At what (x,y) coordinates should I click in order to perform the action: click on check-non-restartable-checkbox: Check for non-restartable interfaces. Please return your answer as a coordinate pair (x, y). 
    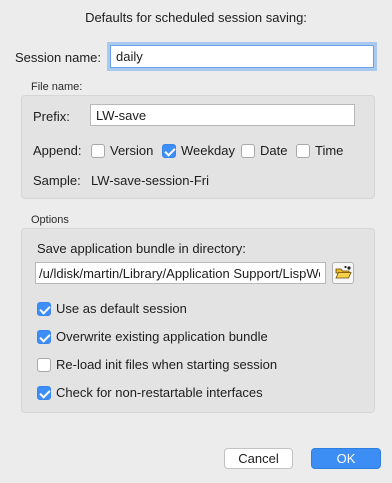
    Looking at the image, I should click on (150, 392).